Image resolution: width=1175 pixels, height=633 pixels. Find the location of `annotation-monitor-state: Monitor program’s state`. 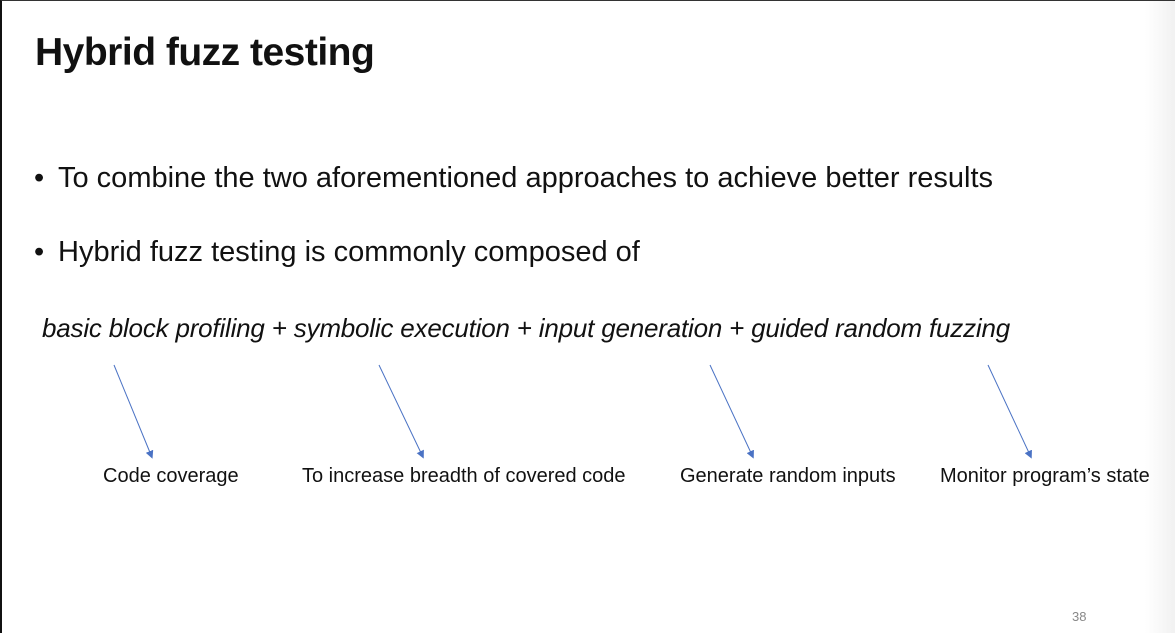

annotation-monitor-state: Monitor program’s state is located at coordinates (1045, 476).